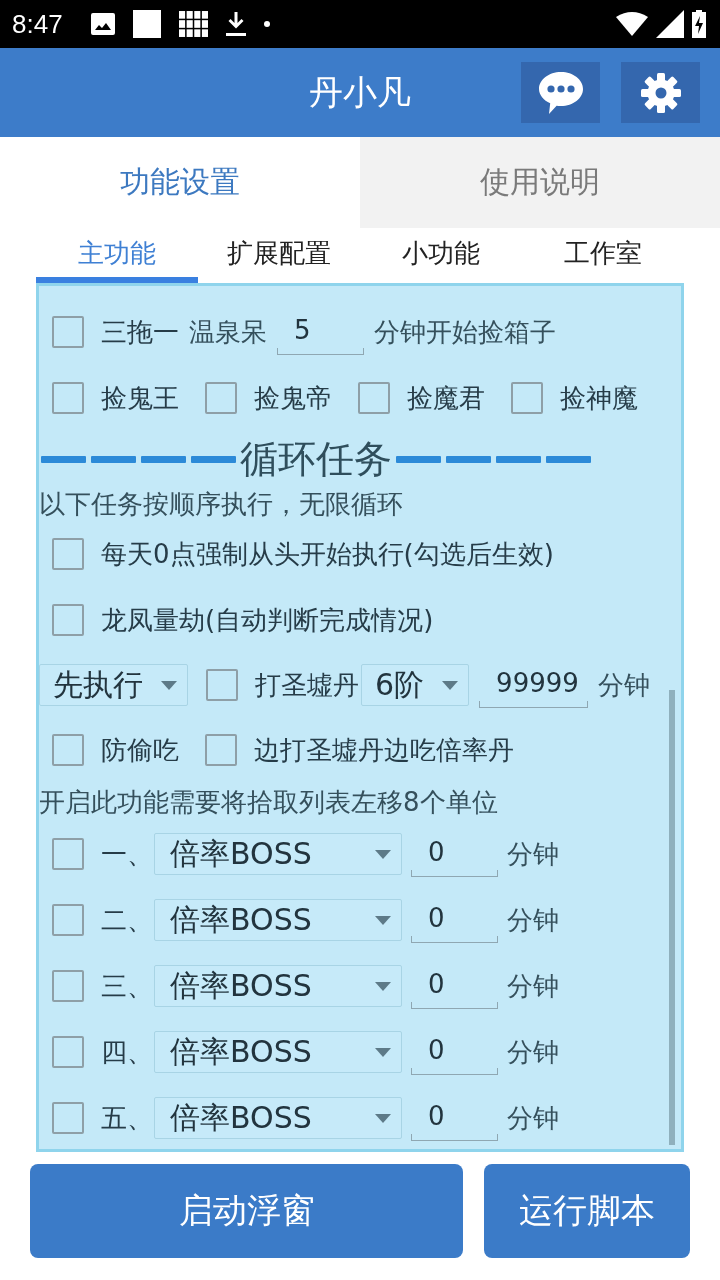  What do you see at coordinates (465, 332) in the screenshot?
I see `field-label: 分钟开始捡箱子` at bounding box center [465, 332].